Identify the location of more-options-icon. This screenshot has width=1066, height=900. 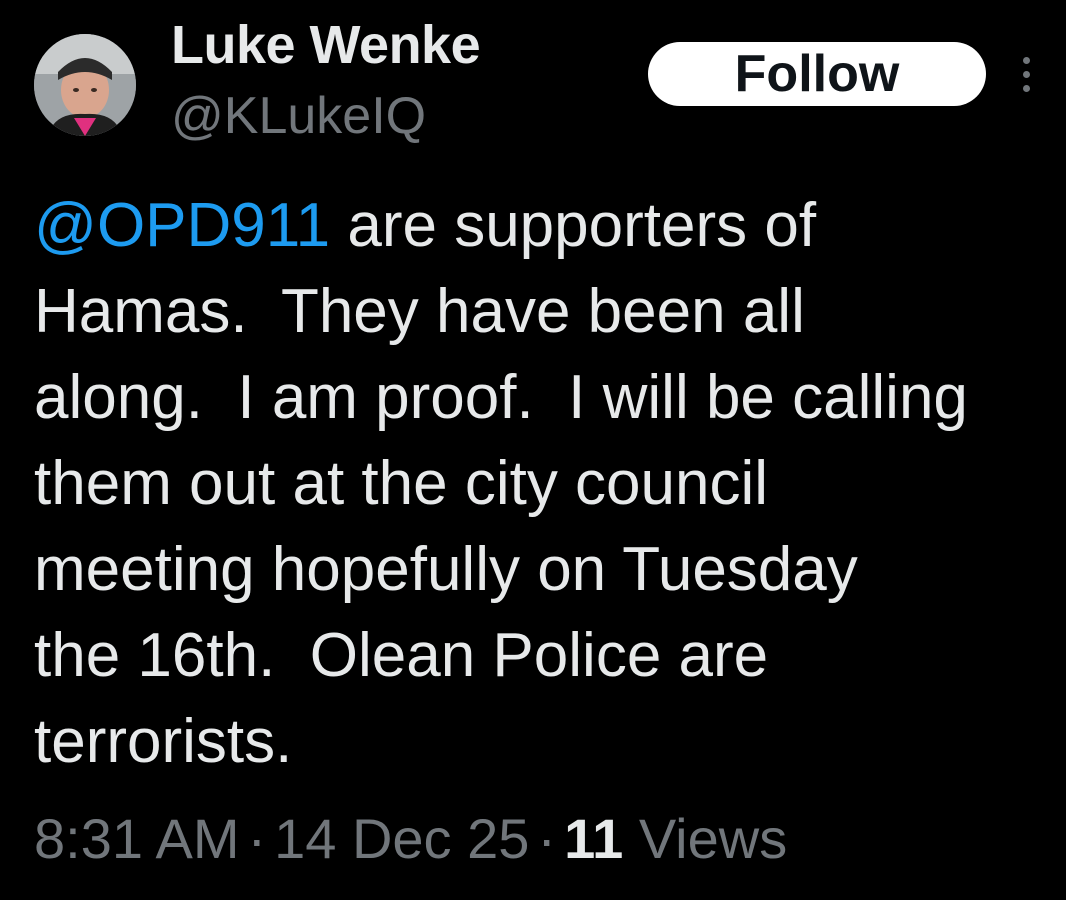
(1026, 74).